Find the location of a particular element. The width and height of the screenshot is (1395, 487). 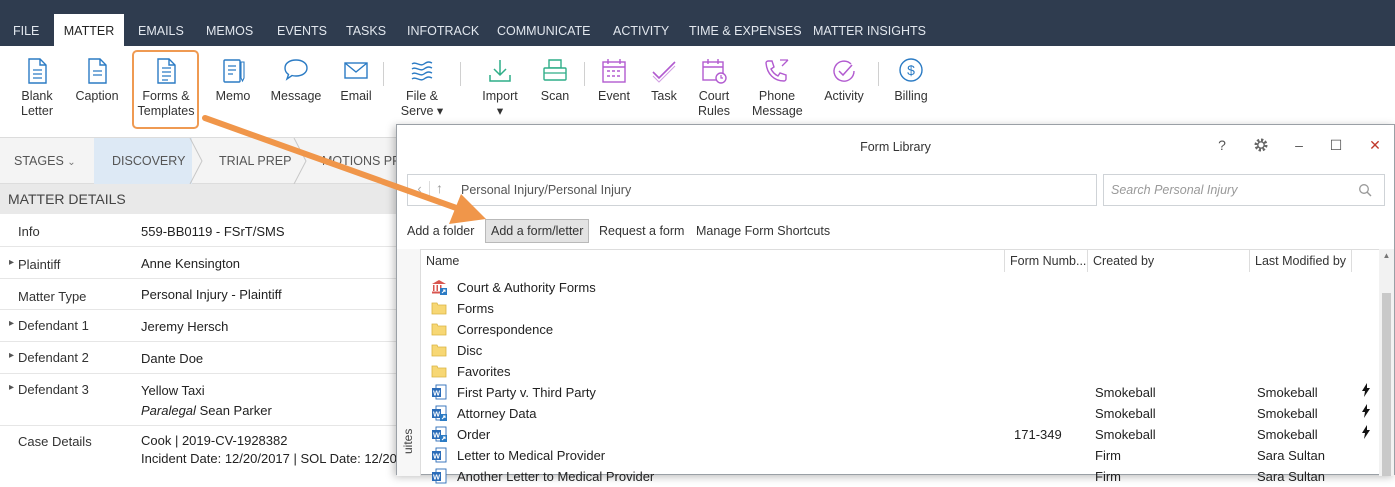

memo-button: Memo is located at coordinates (233, 80).